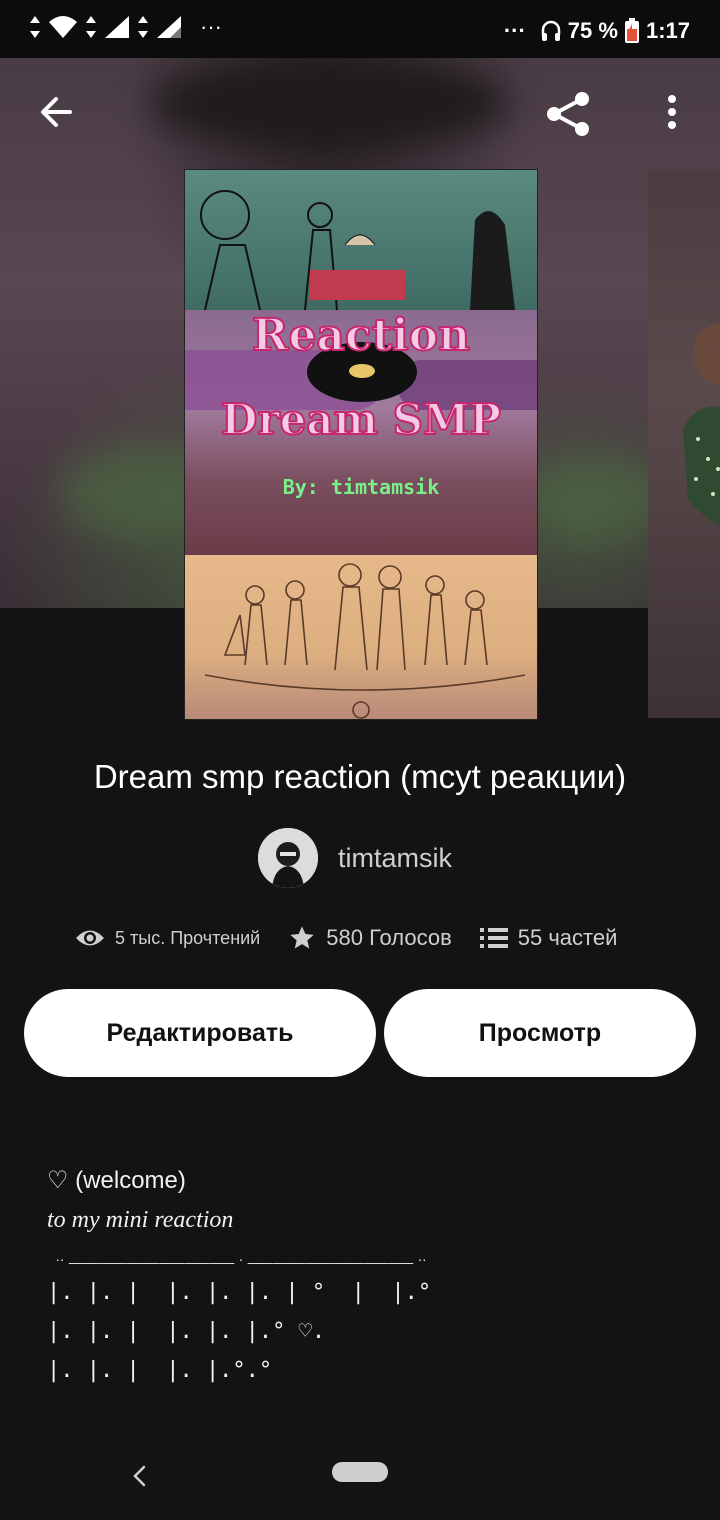  Describe the element at coordinates (90, 938) in the screenshot. I see `eye-icon` at that location.